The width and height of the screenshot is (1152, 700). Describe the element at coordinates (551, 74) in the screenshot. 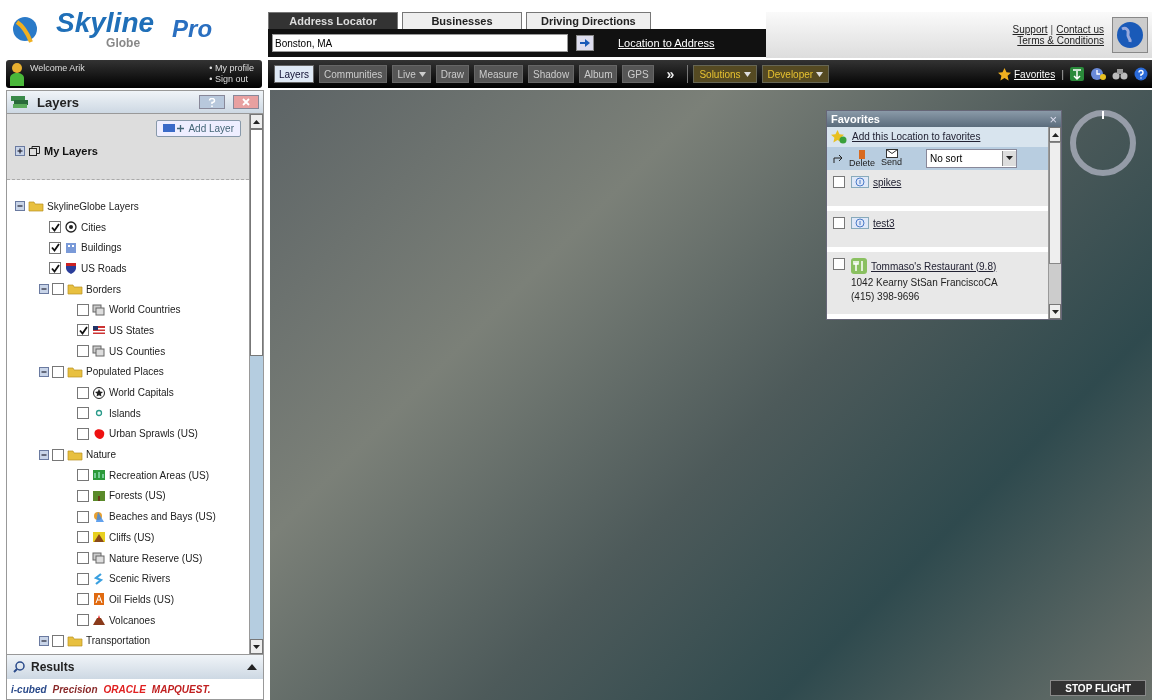

I see `toolbar-button: Shadow` at that location.